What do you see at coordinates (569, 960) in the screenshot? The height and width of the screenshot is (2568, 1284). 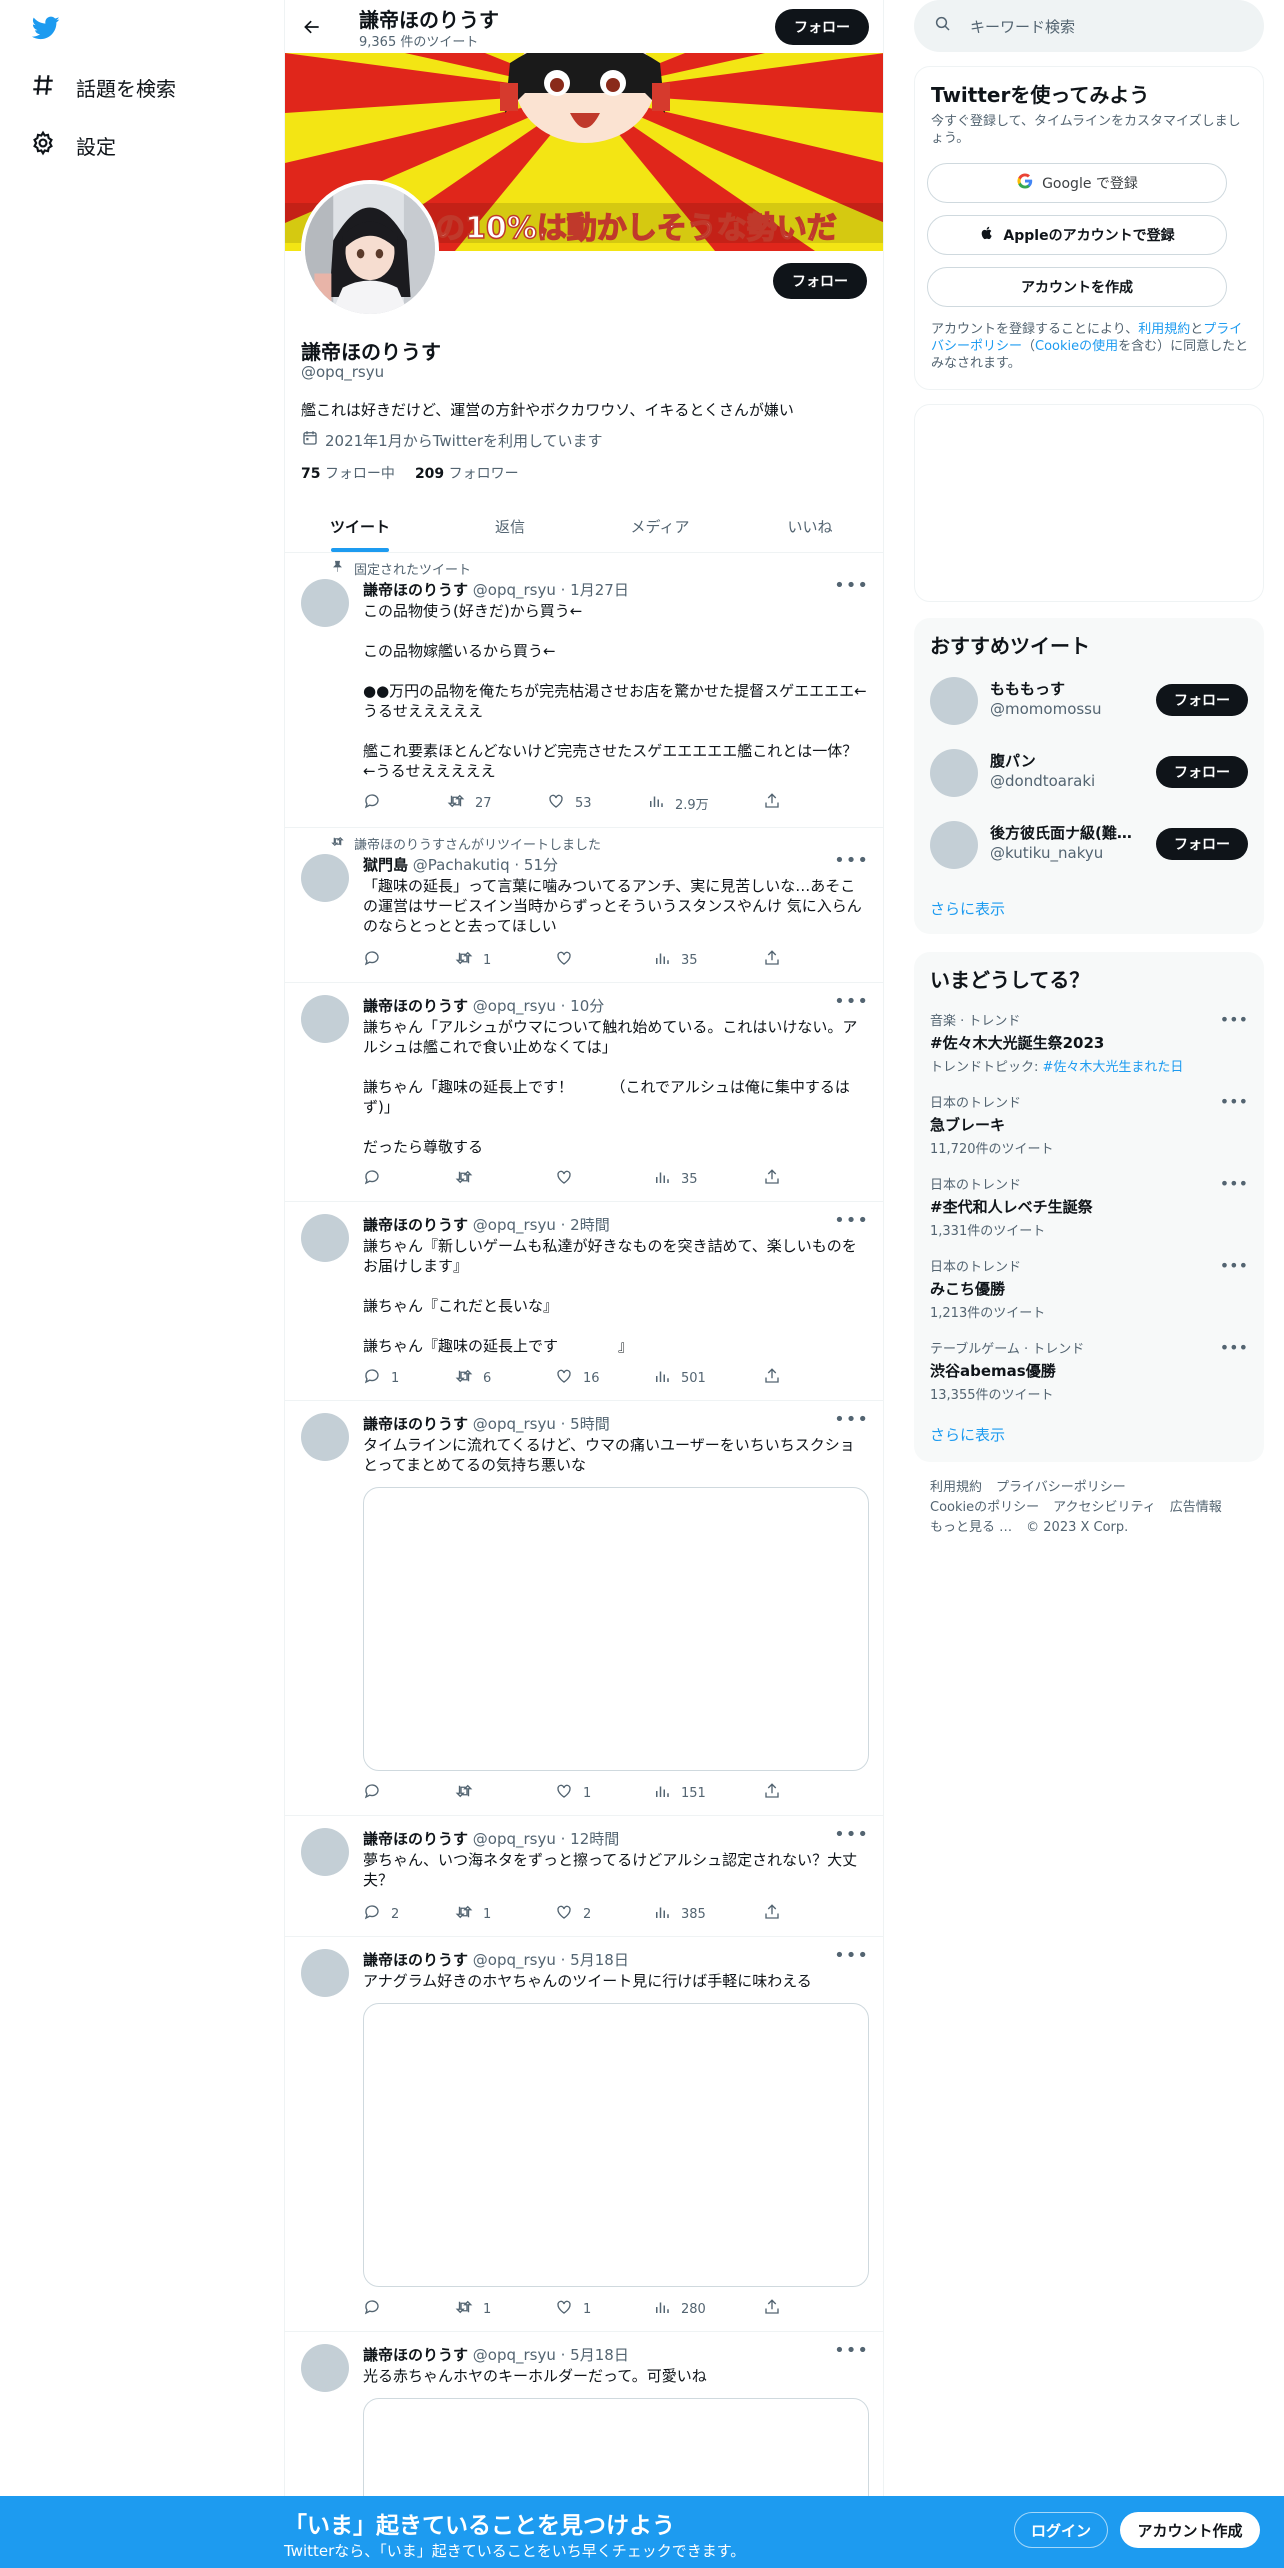 I see `like-button` at bounding box center [569, 960].